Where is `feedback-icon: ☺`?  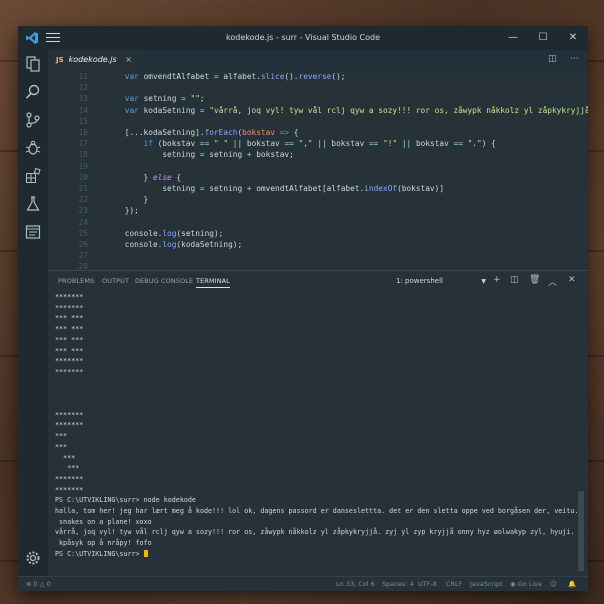
feedback-icon: ☺ is located at coordinates (553, 584).